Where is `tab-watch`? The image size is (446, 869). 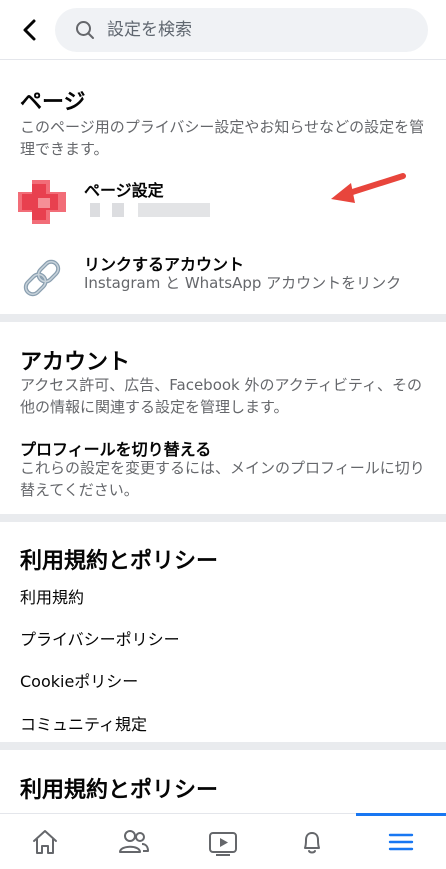
tab-watch is located at coordinates (222, 841).